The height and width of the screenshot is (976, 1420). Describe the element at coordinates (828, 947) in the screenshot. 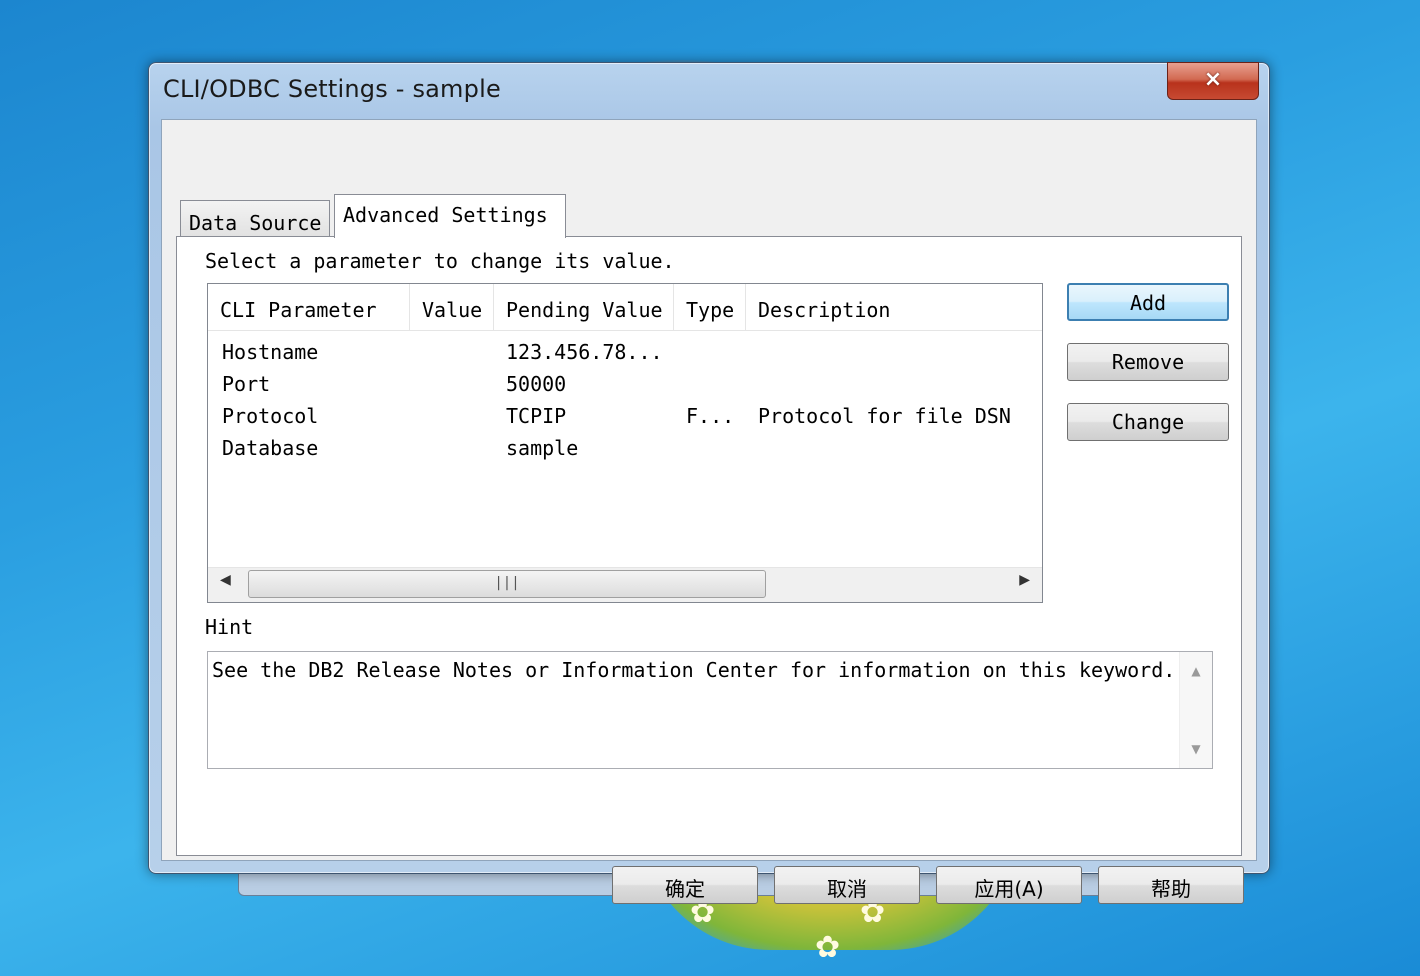

I see `wallpaper-petal: ✿` at that location.